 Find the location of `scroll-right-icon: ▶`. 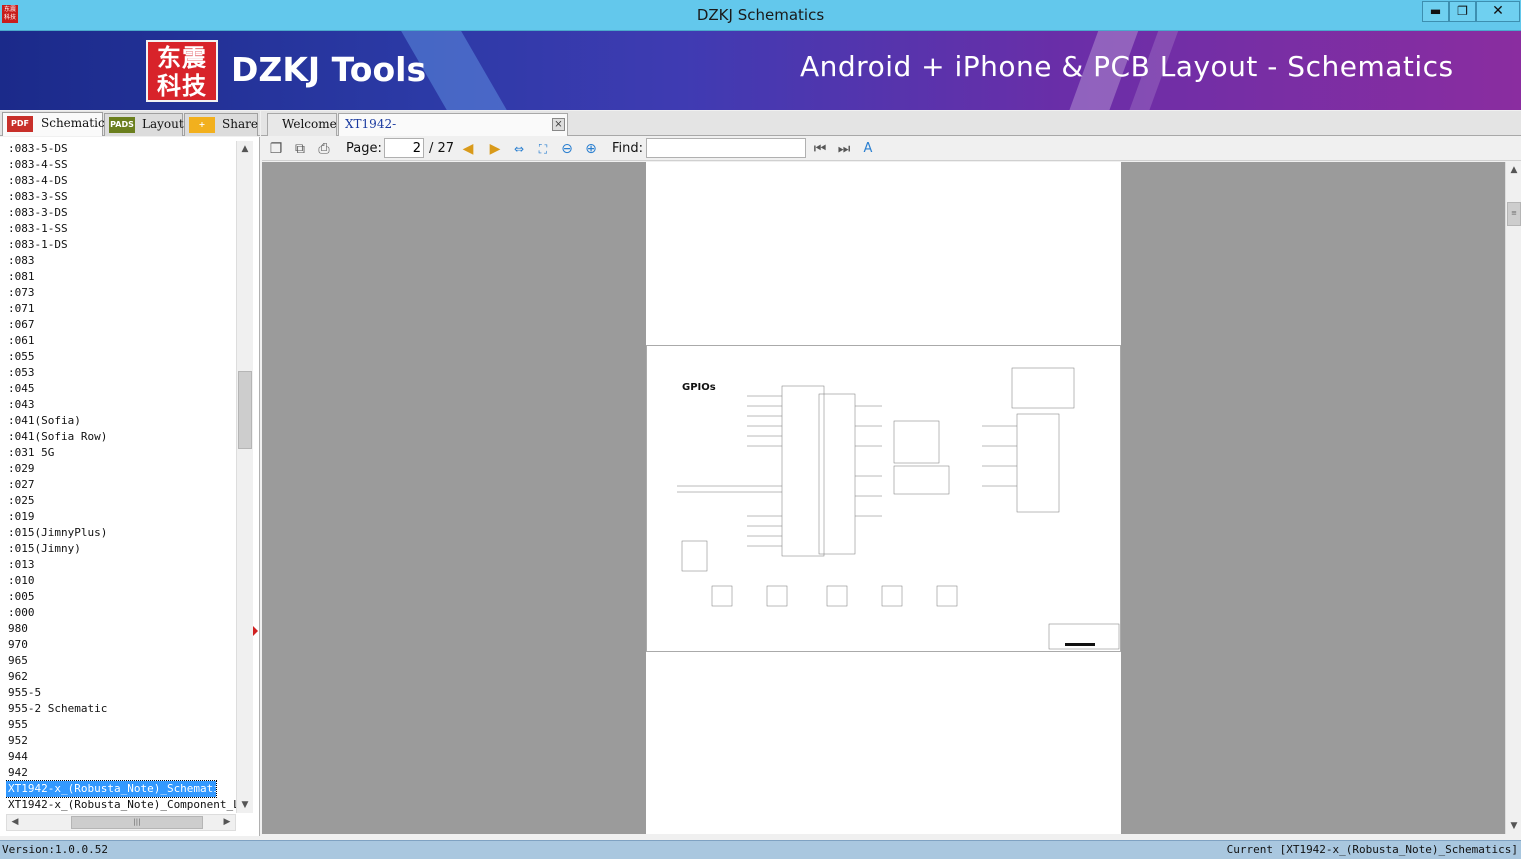

scroll-right-icon: ▶ is located at coordinates (227, 822).